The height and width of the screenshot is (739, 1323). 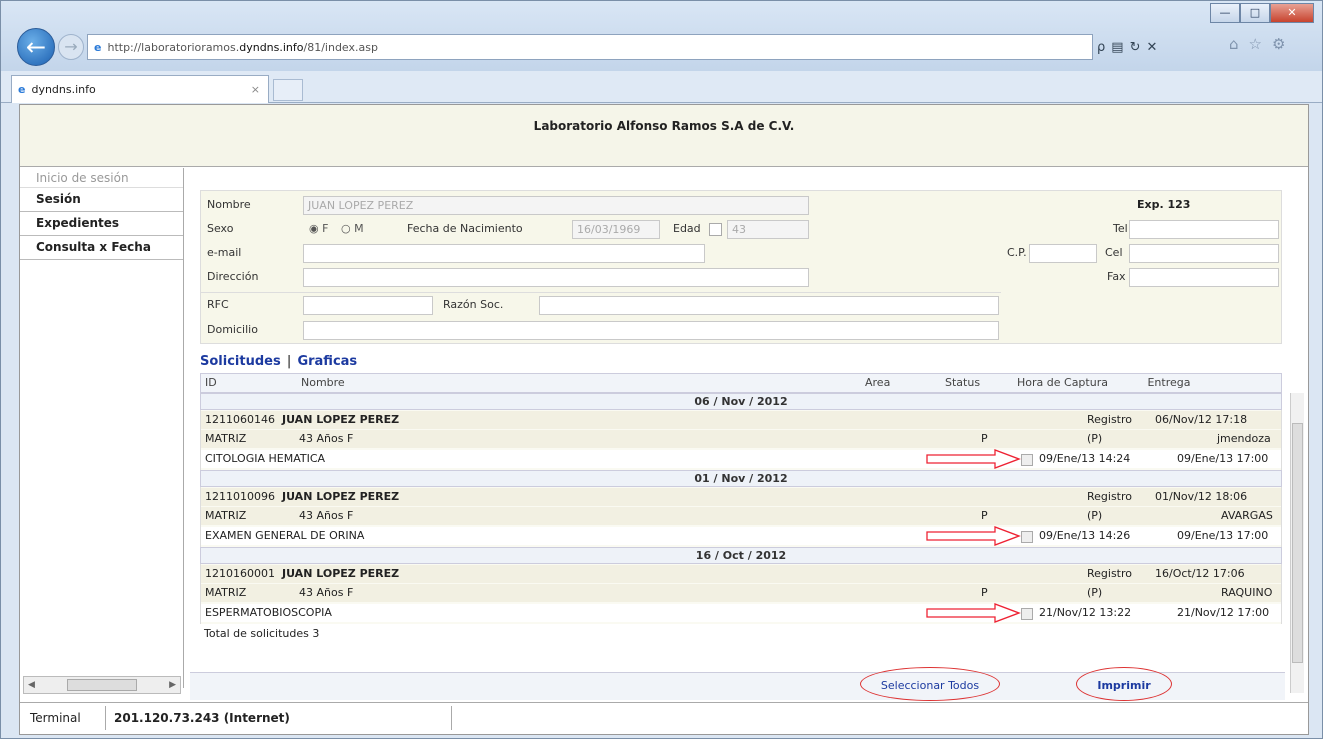 I want to click on fax-field, so click(x=1204, y=277).